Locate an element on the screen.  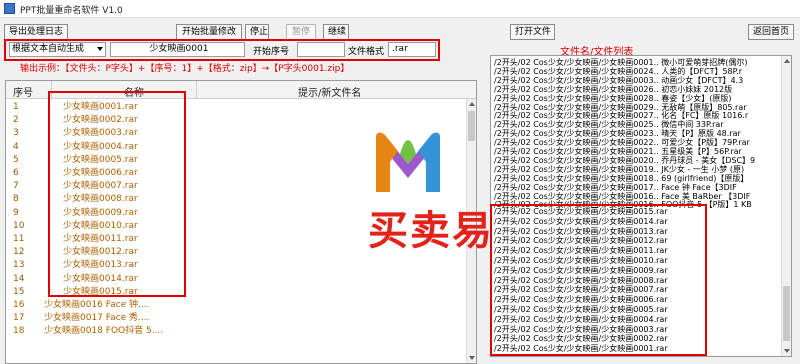
row-number: 1 is located at coordinates (16, 107).